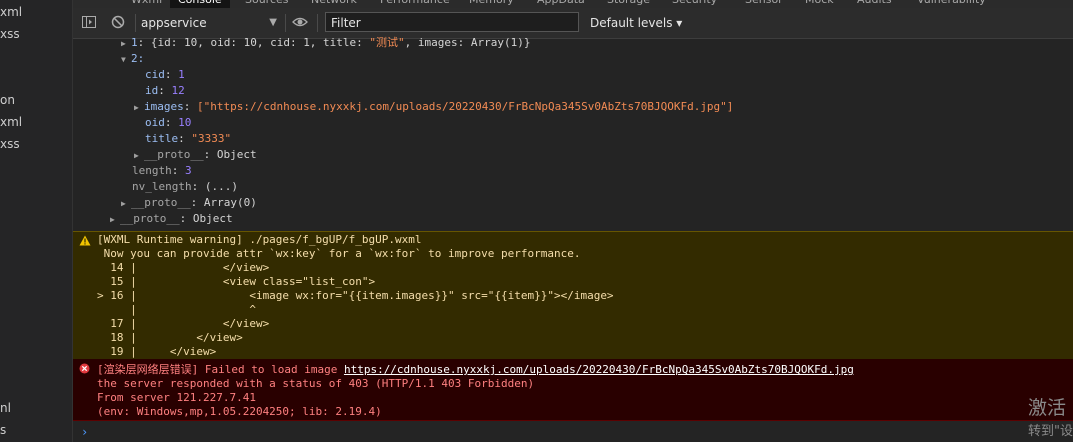  Describe the element at coordinates (211, 23) in the screenshot. I see `context-select: appservice ▼` at that location.